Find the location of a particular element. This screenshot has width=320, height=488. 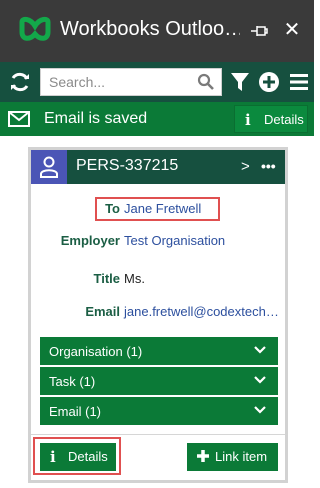

person-icon is located at coordinates (49, 167).